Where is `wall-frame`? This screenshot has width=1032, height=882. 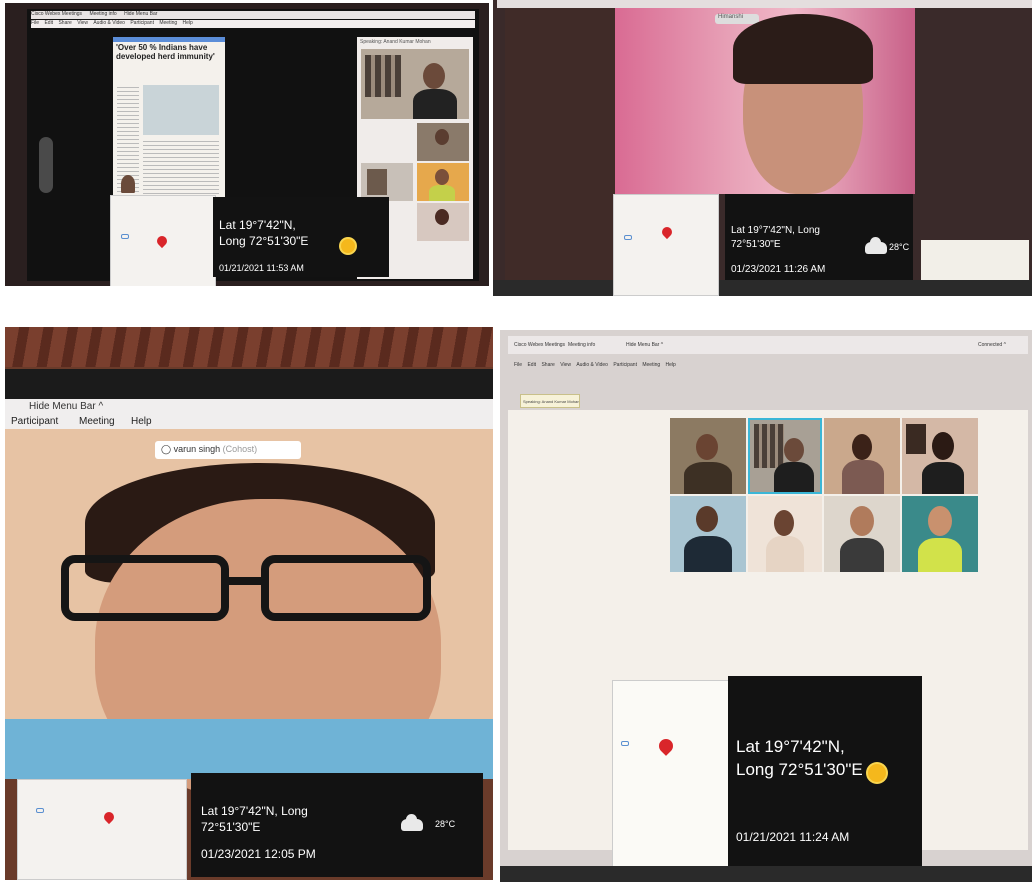 wall-frame is located at coordinates (916, 439).